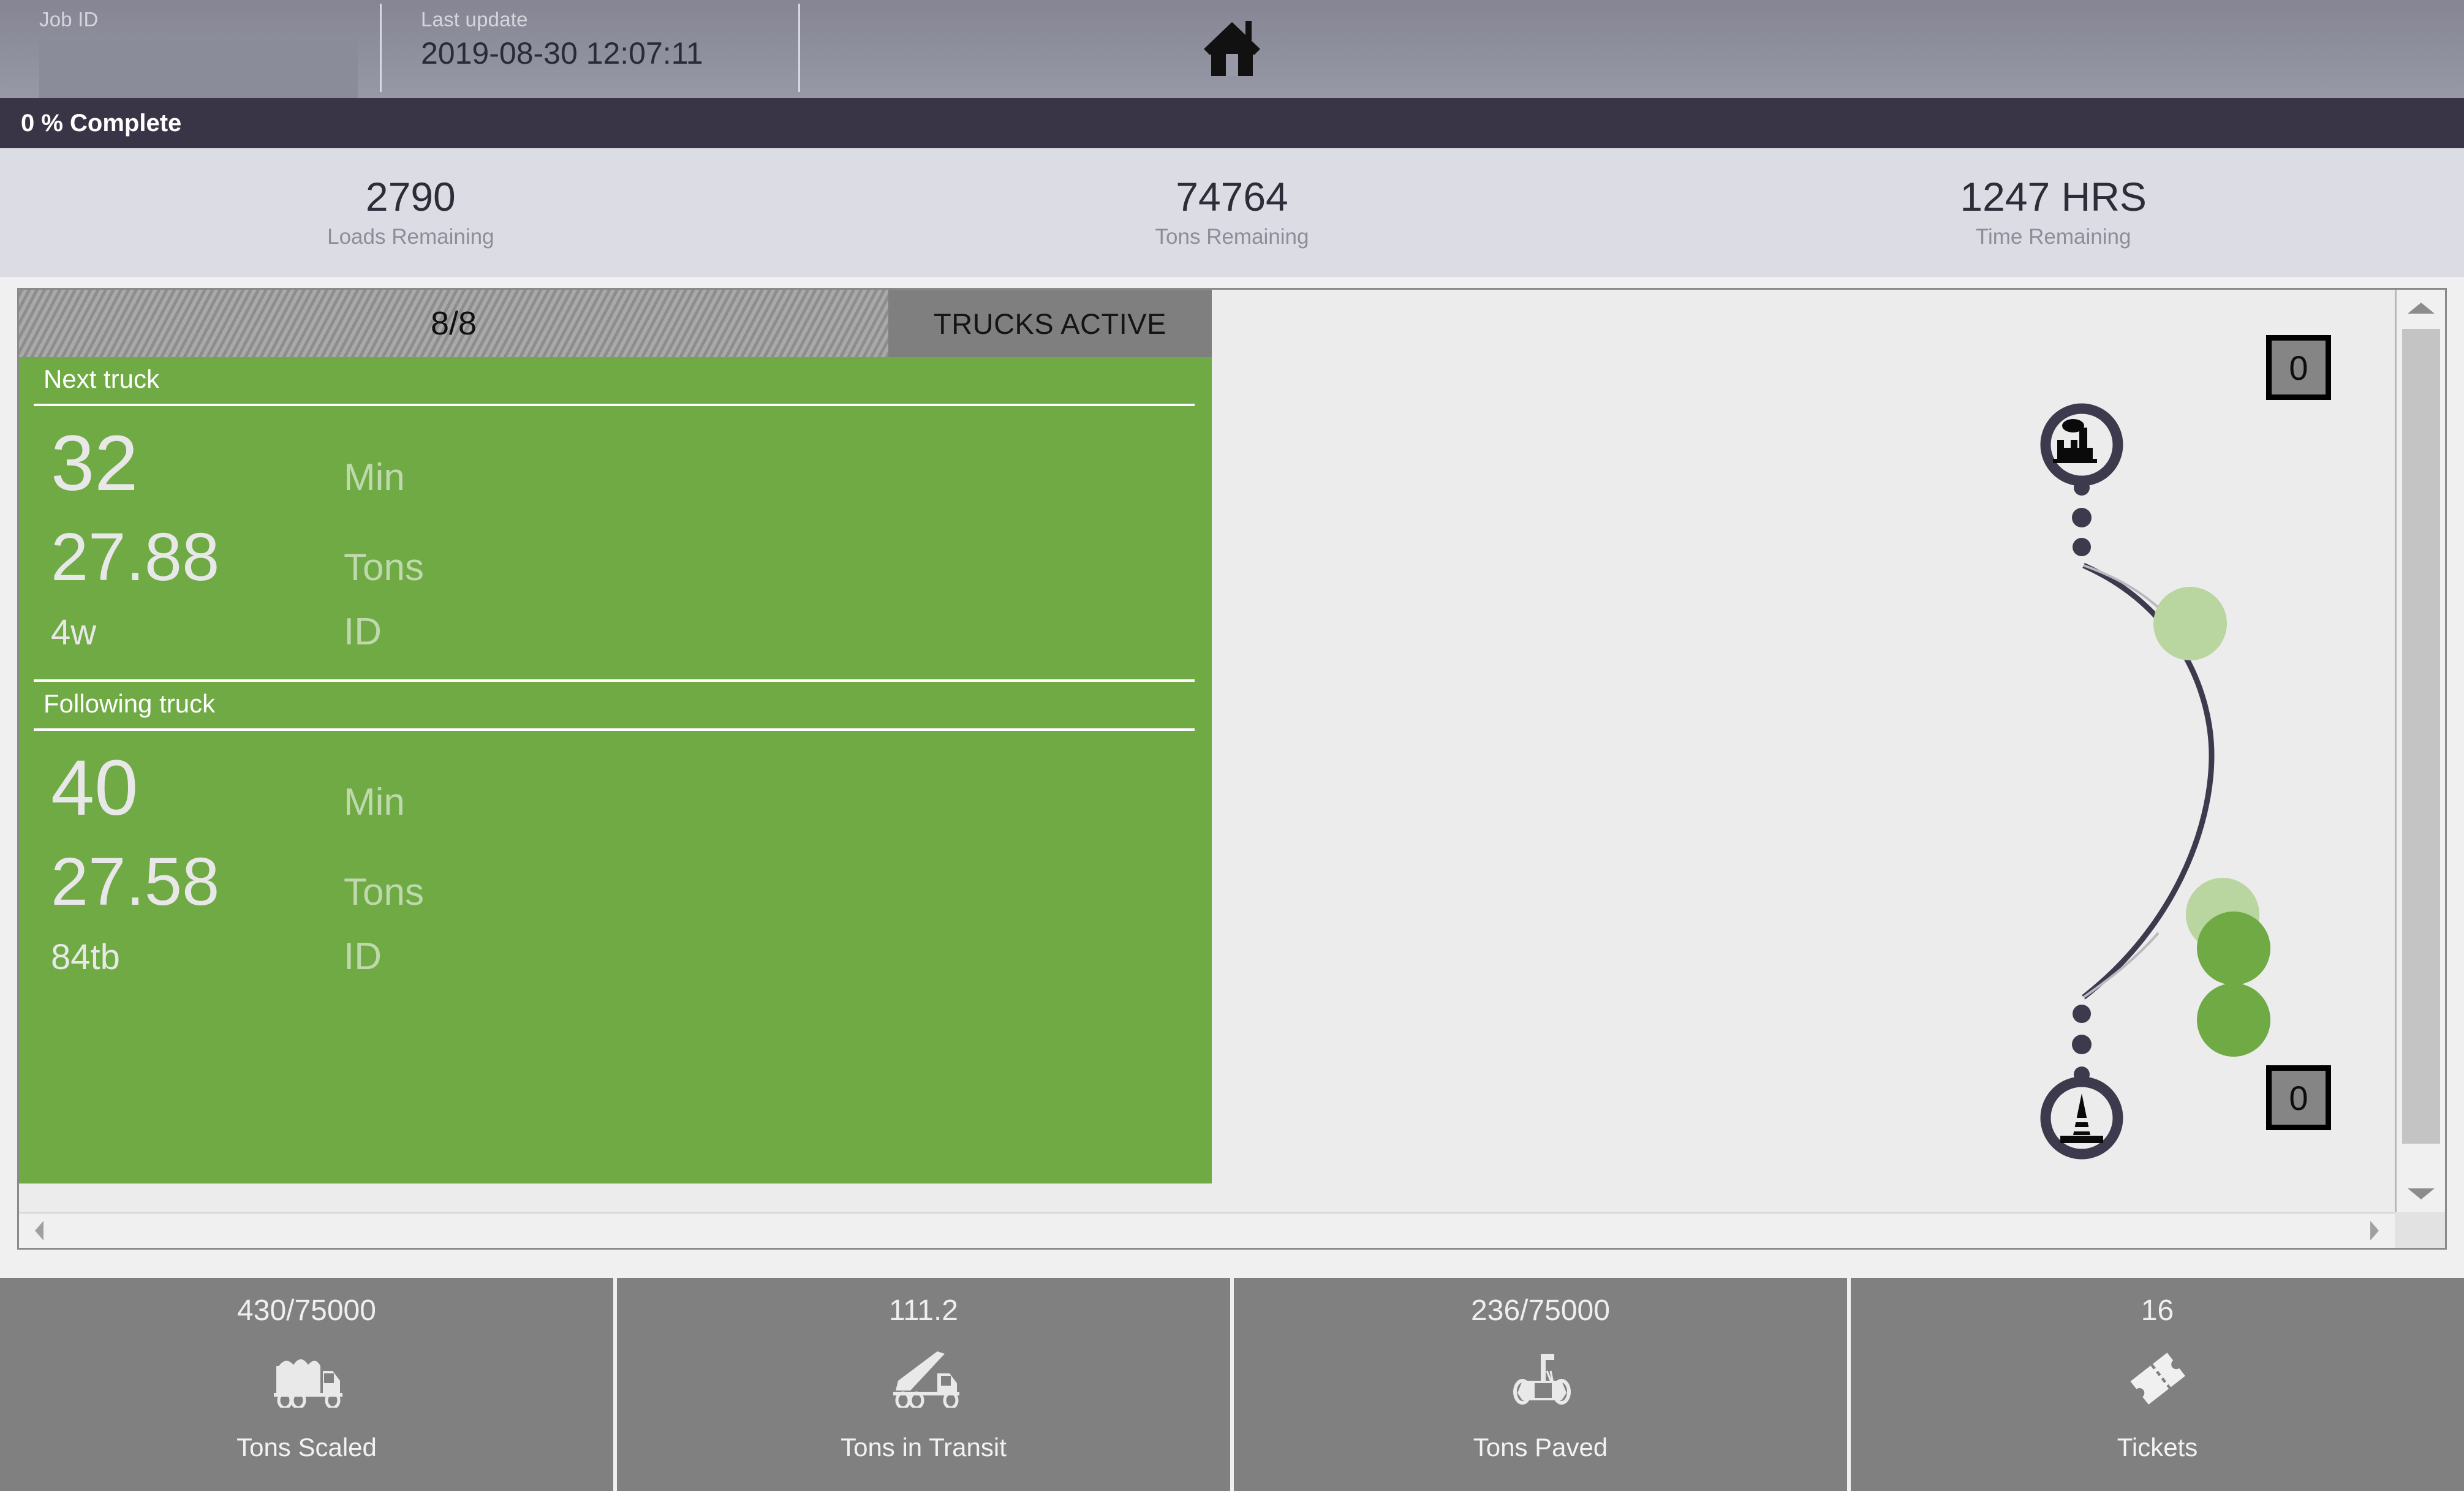 This screenshot has width=2464, height=1491. I want to click on kpi-time-remaining: 1247 HRS Time Remaining, so click(2053, 212).